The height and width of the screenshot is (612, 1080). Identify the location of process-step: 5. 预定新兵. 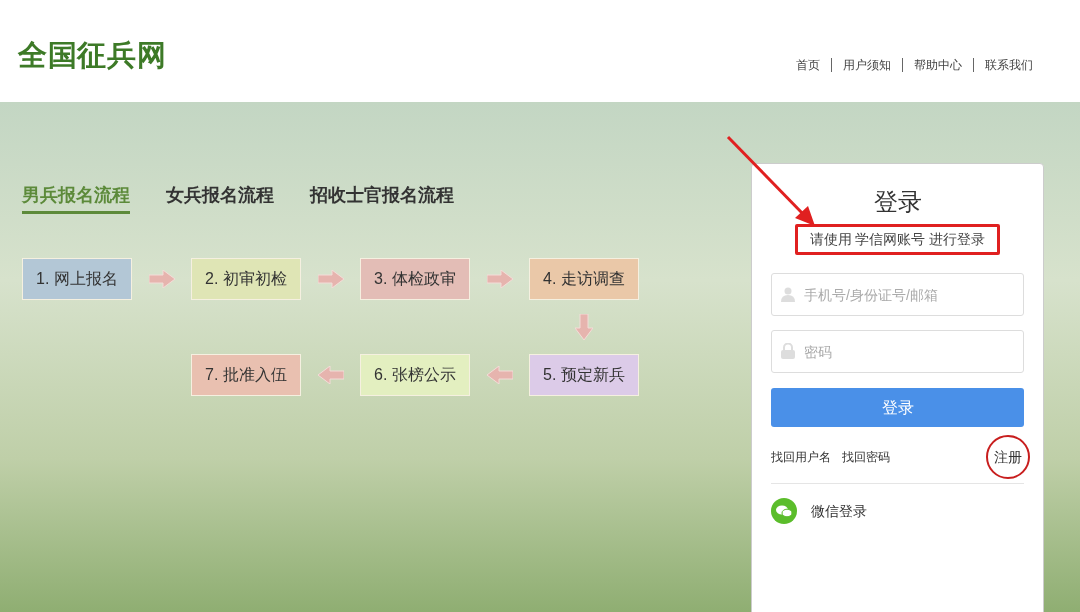
(584, 375).